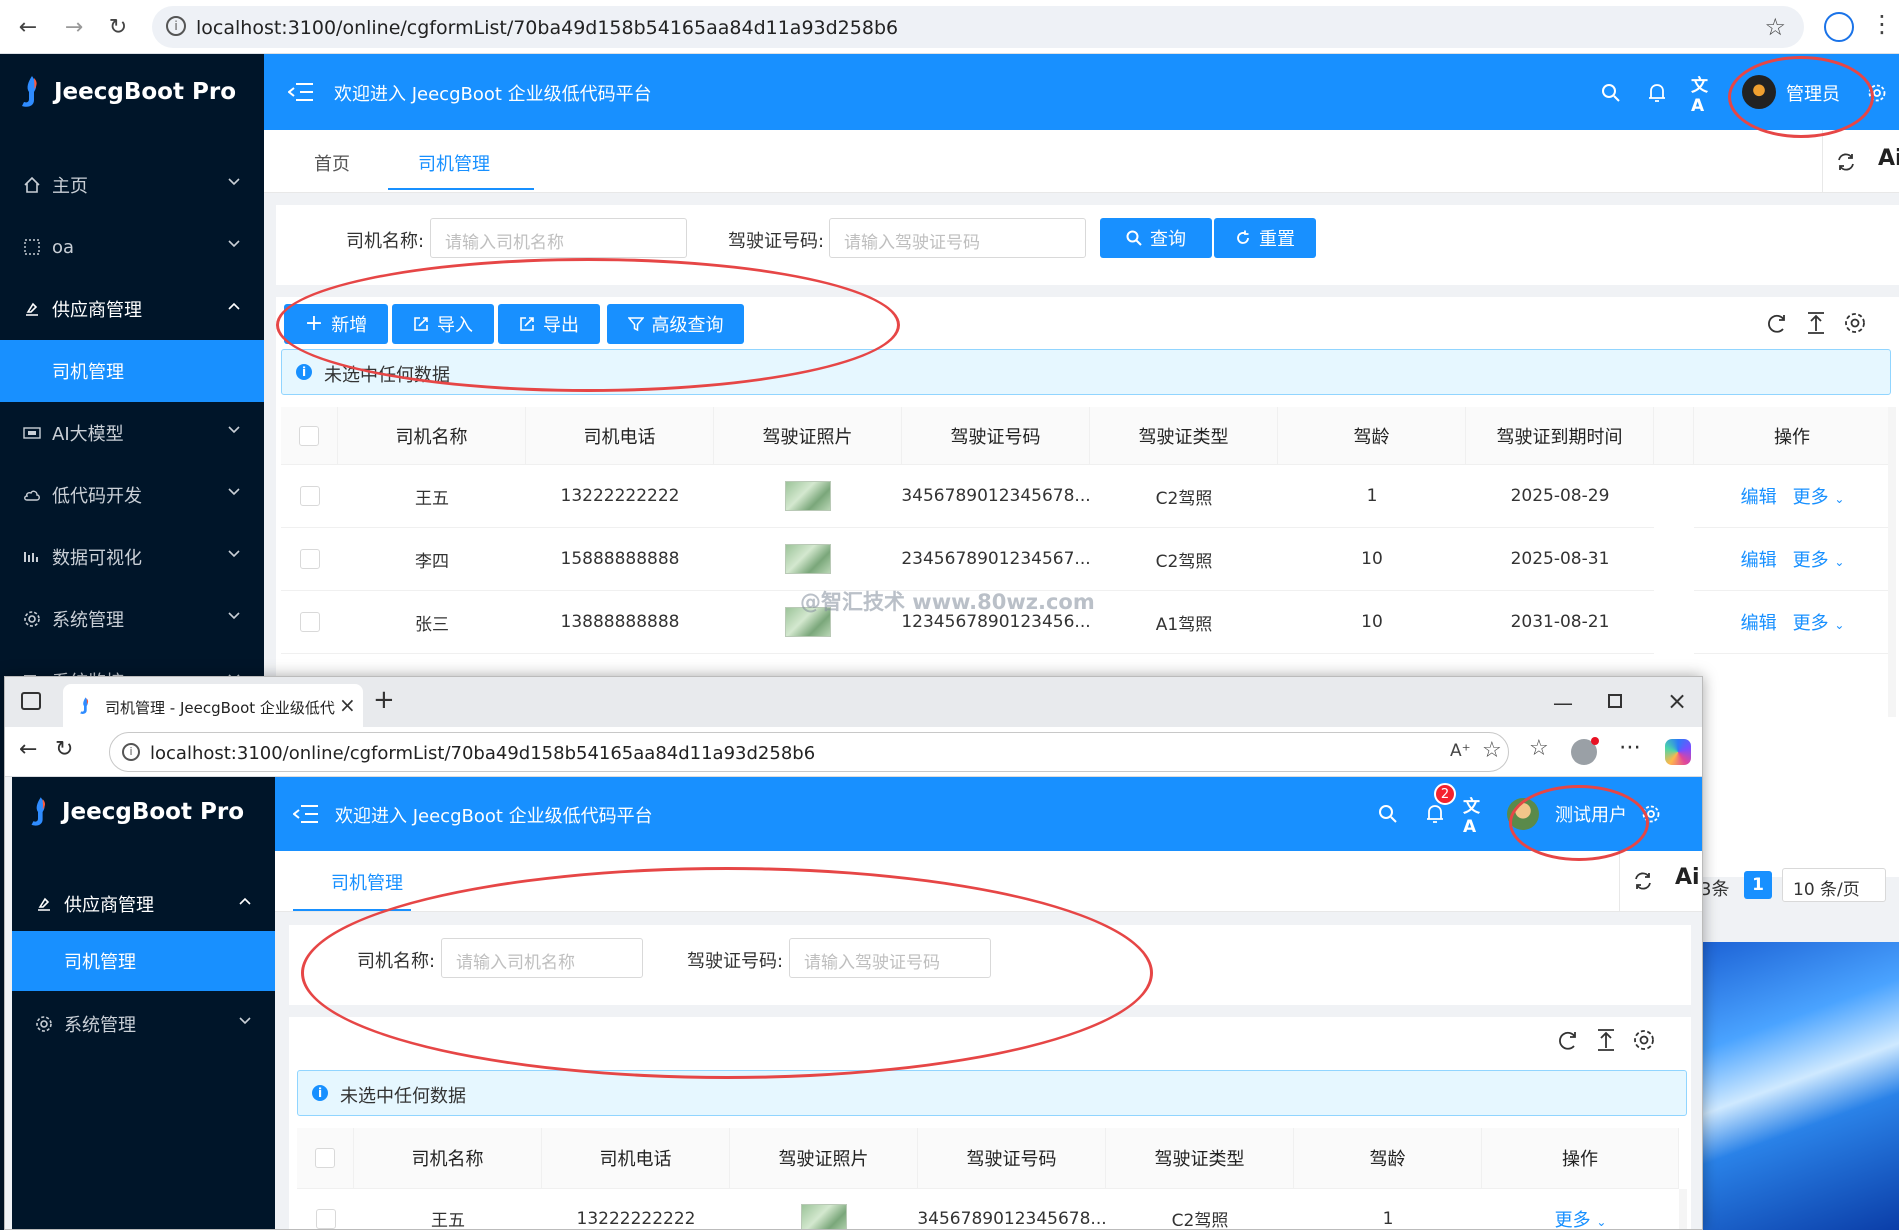 The width and height of the screenshot is (1899, 1230). Describe the element at coordinates (132, 433) in the screenshot. I see `sidebar-item-ai: AI大模型` at that location.